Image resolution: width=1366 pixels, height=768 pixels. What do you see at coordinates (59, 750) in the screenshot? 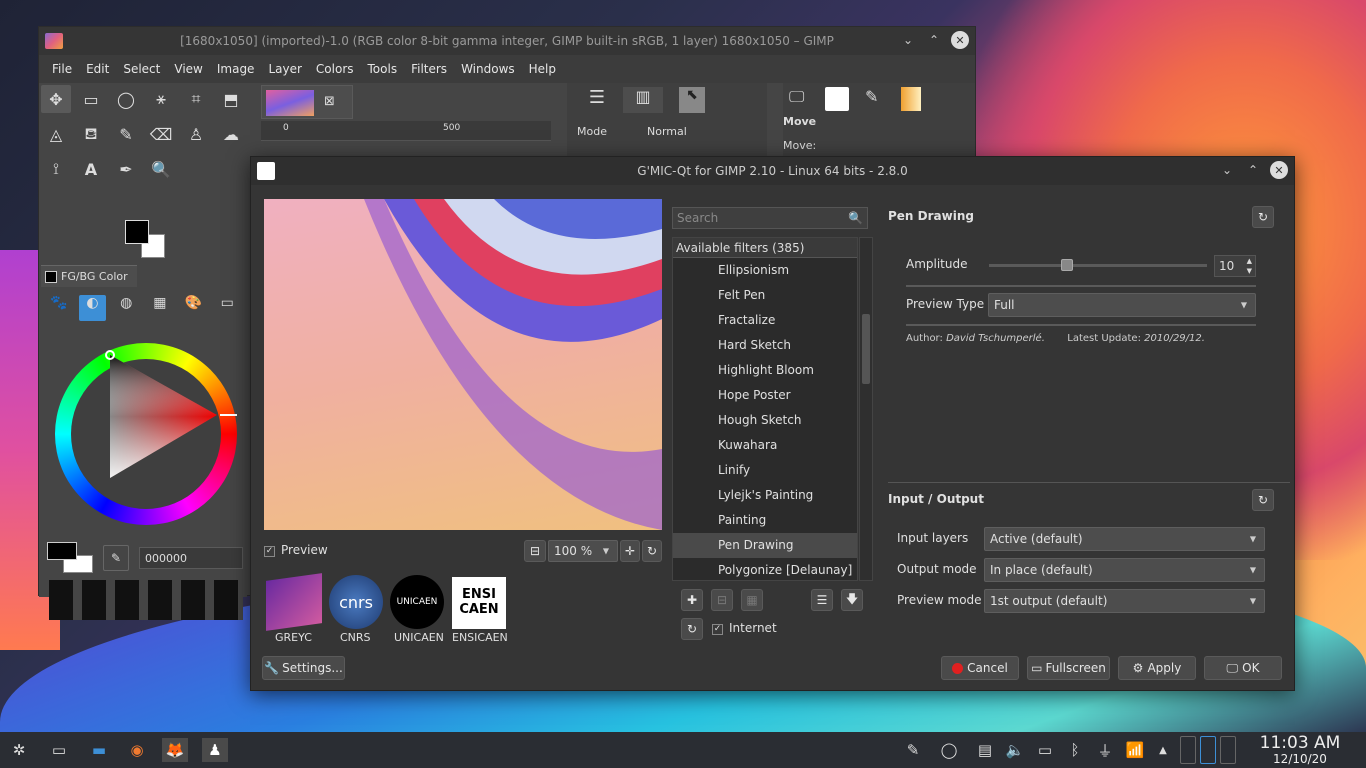
I see `system-settings-icon: ▭` at bounding box center [59, 750].